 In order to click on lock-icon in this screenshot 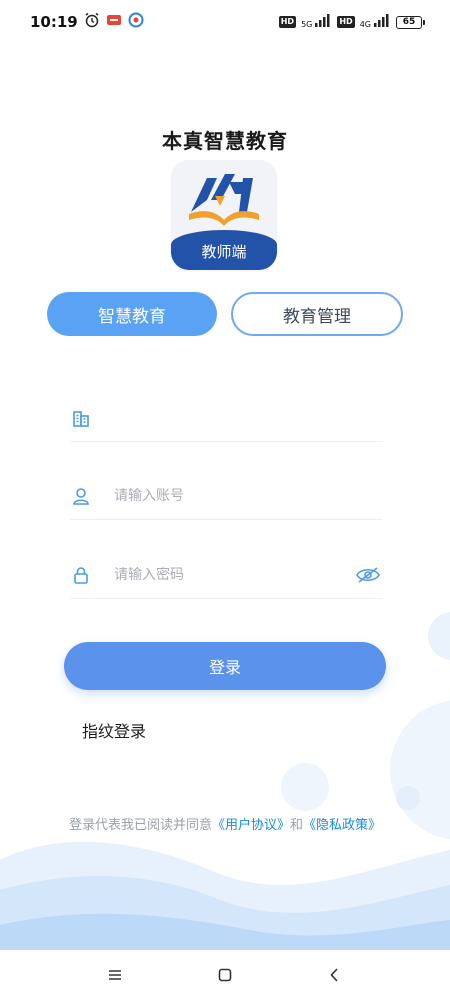, I will do `click(81, 575)`.